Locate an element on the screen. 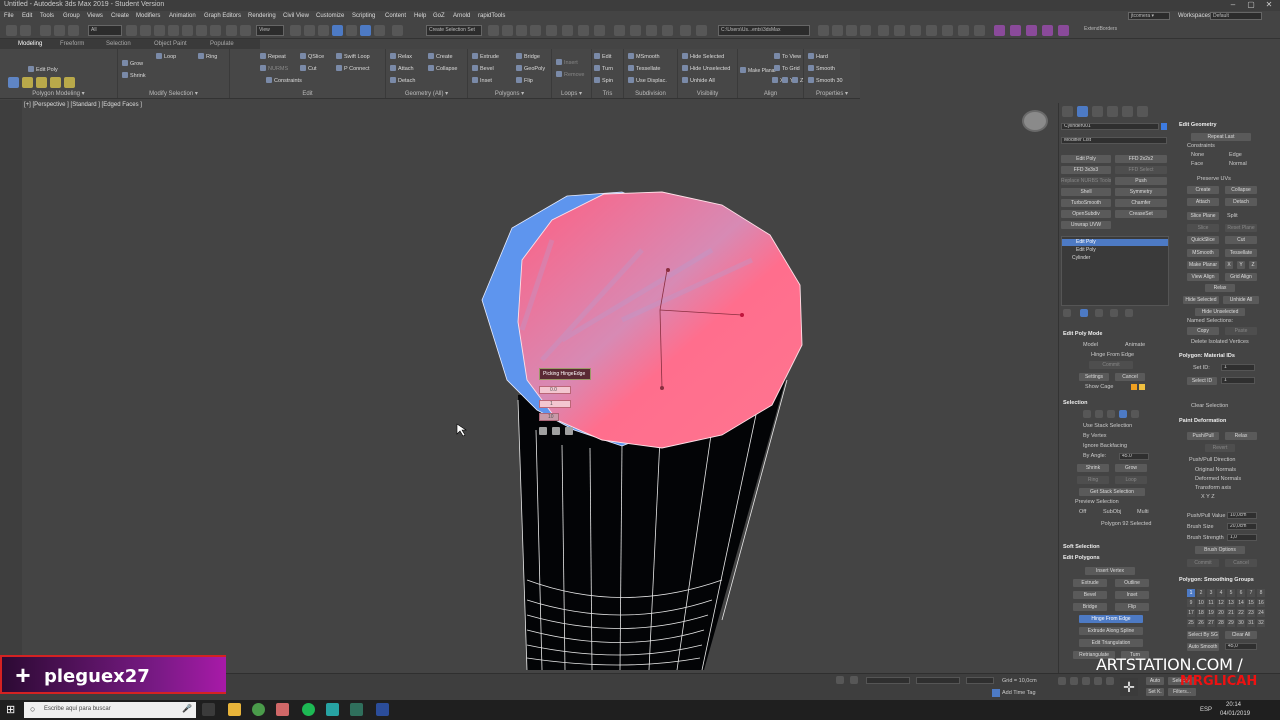  plugin-icon is located at coordinates (1047, 30).